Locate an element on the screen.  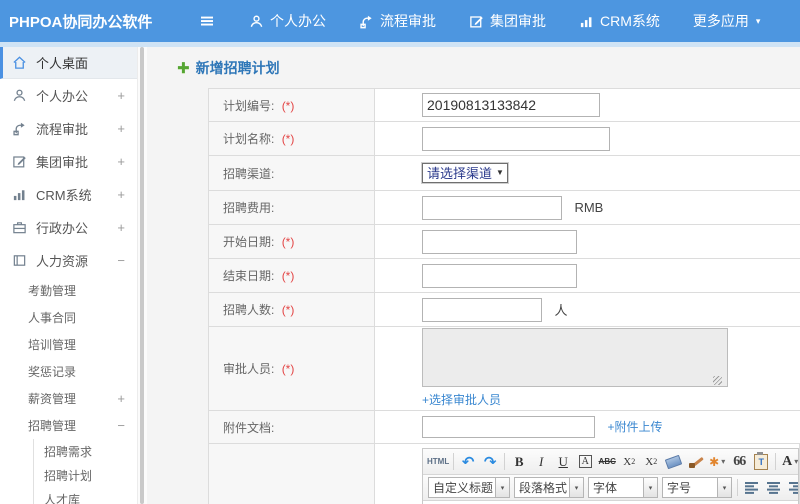
font-family-dropdown: 字体 ▾ is located at coordinates (623, 487).